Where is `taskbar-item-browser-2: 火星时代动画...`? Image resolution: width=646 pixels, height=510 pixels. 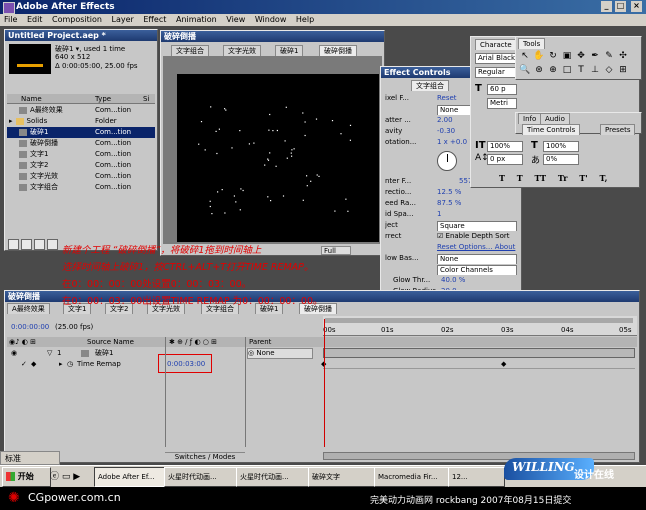 taskbar-item-browser-2: 火星时代动画... is located at coordinates (273, 477).